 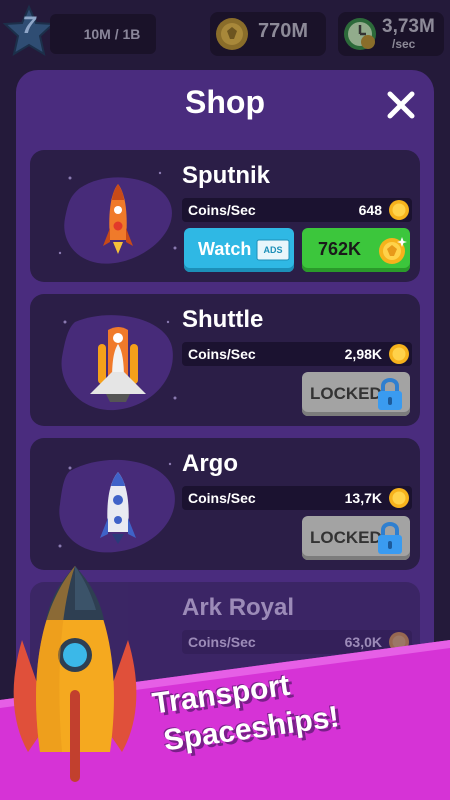 I want to click on shop-item-argo: Argo Coins/Sec 13,7K LOCKED, so click(x=225, y=504).